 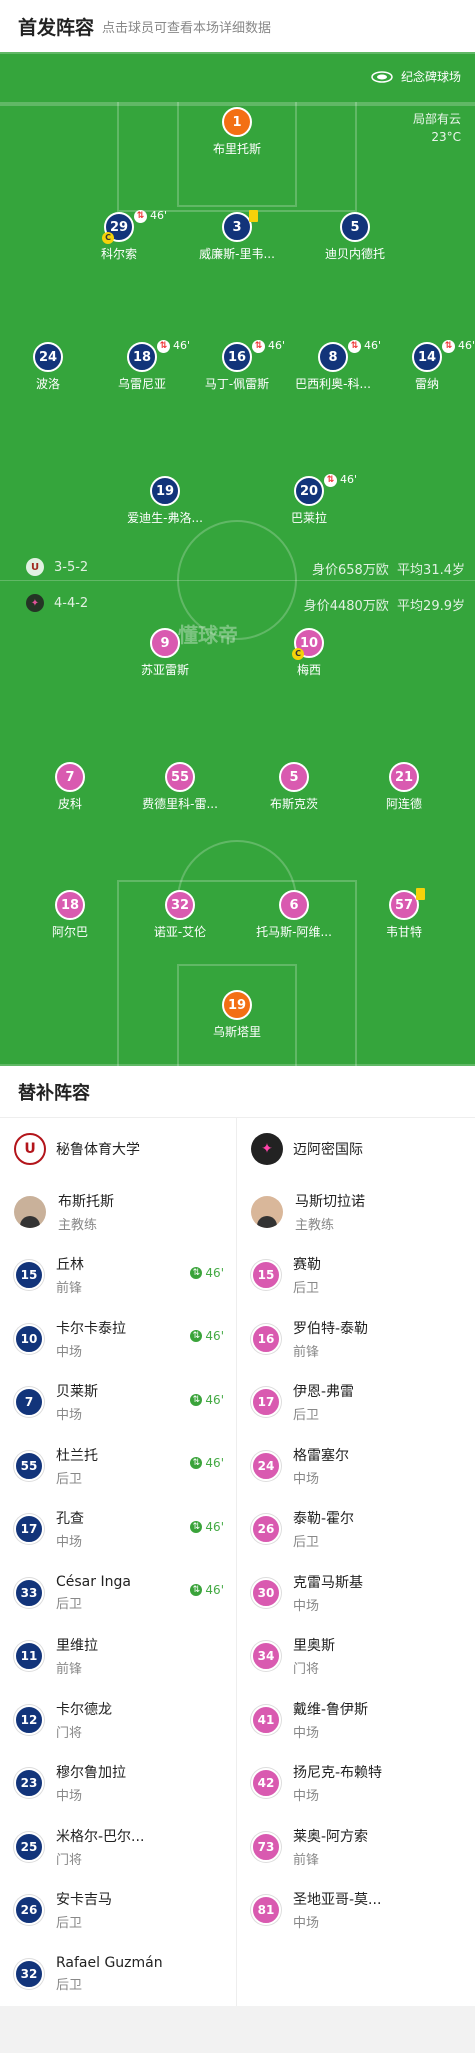 What do you see at coordinates (266, 1529) in the screenshot?
I see `player-number: 26` at bounding box center [266, 1529].